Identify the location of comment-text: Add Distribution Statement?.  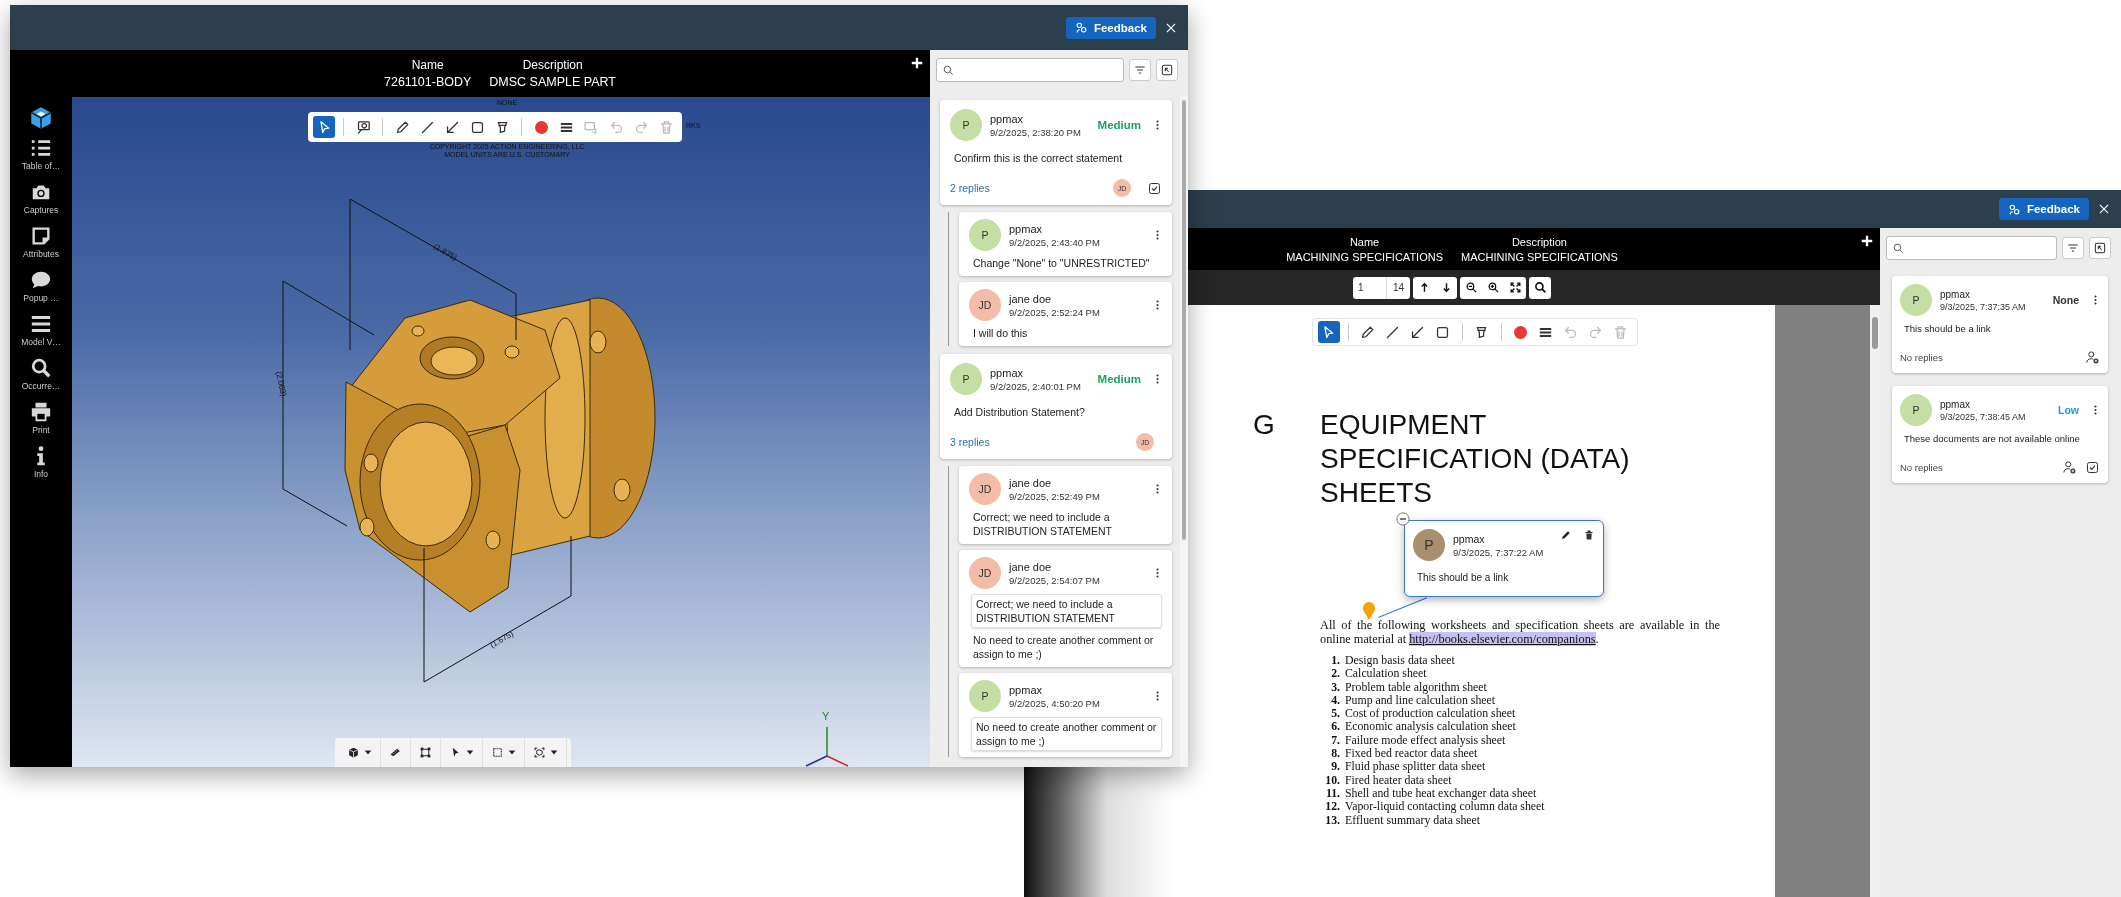
(1020, 412).